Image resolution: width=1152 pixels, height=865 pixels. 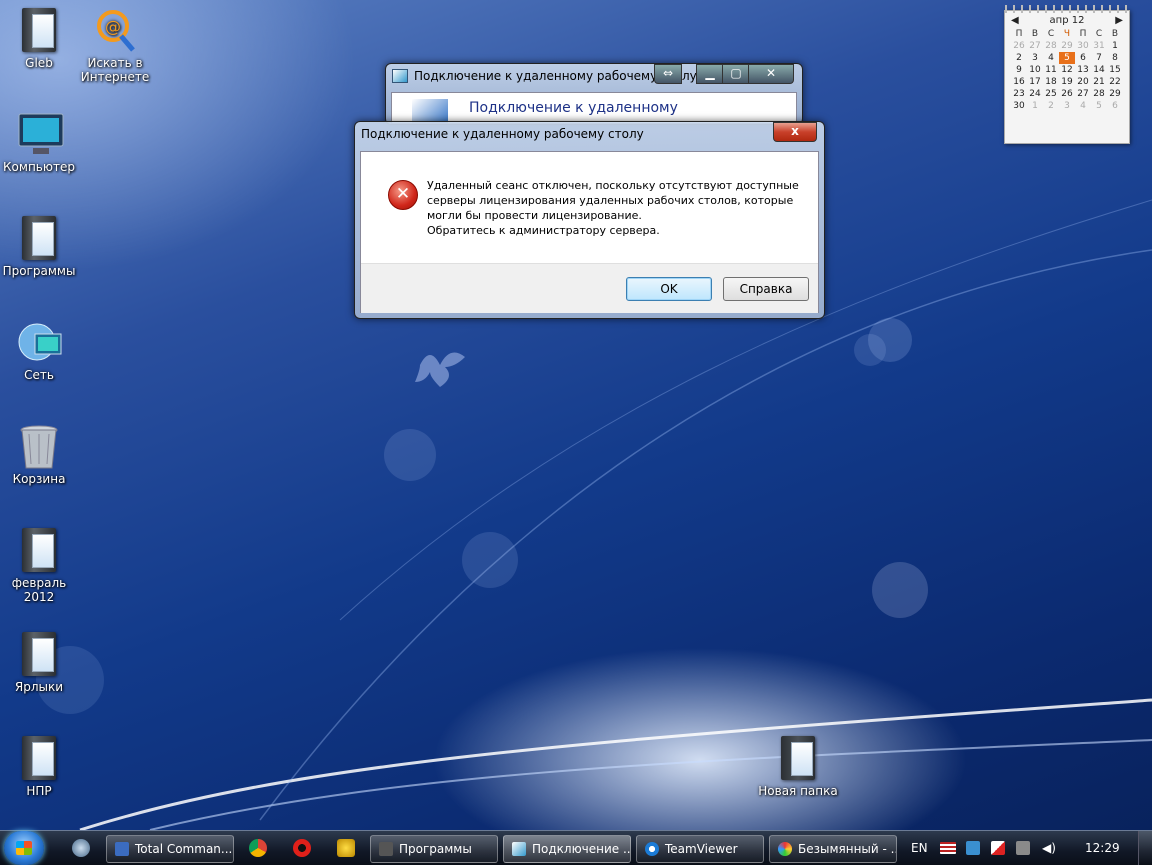 I want to click on action-center-flag-icon, so click(x=998, y=848).